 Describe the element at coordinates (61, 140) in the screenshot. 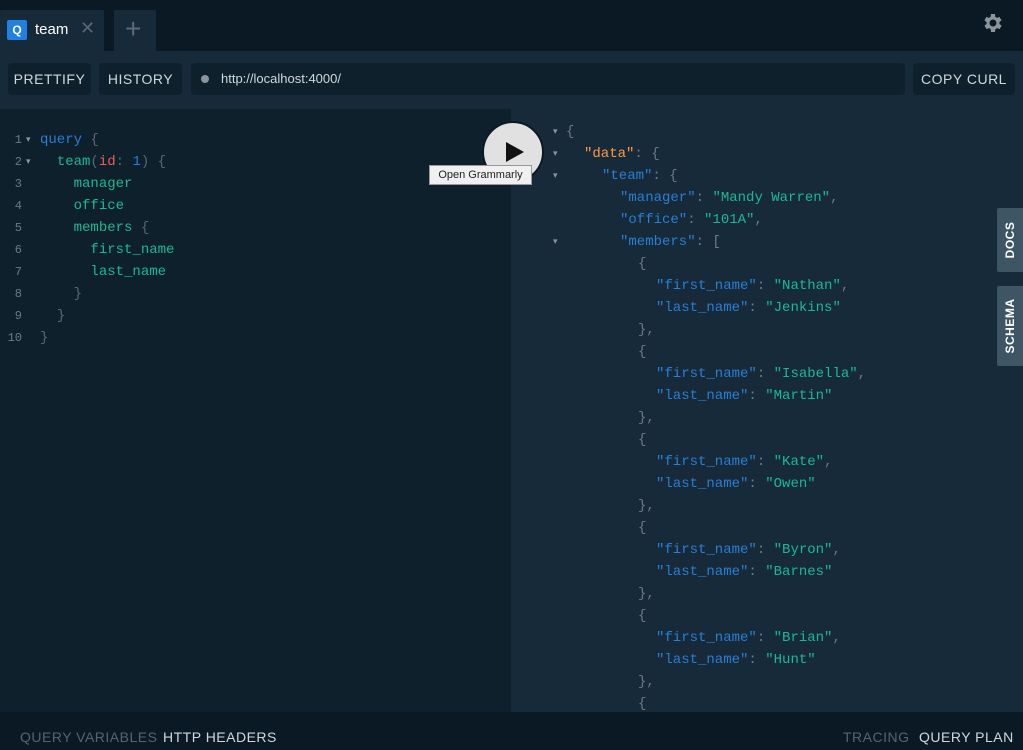

I see `token-query: query` at that location.